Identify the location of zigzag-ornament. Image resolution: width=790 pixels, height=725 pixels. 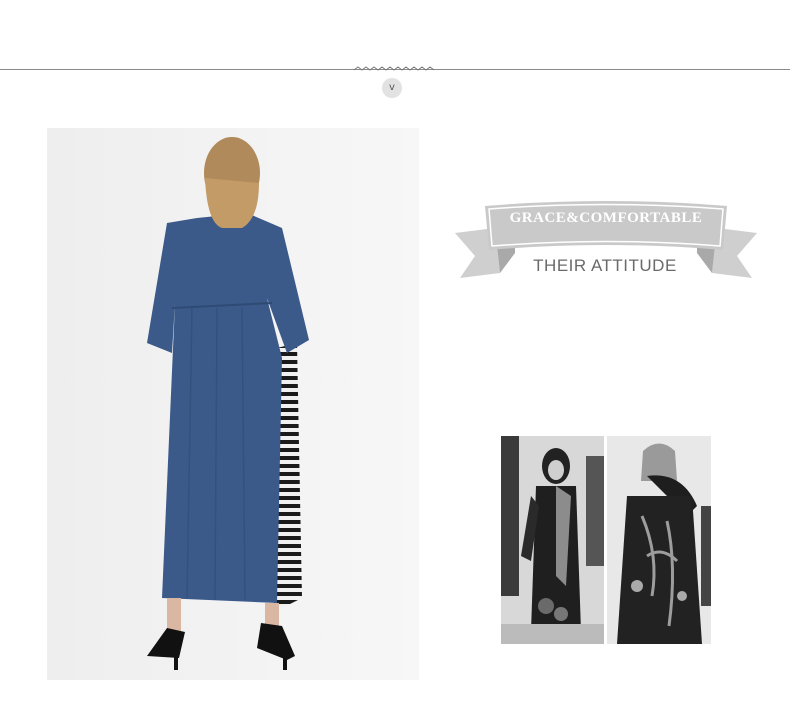
(394, 68).